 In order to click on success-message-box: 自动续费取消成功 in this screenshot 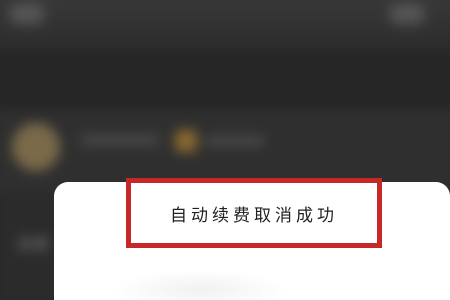, I will do `click(254, 213)`.